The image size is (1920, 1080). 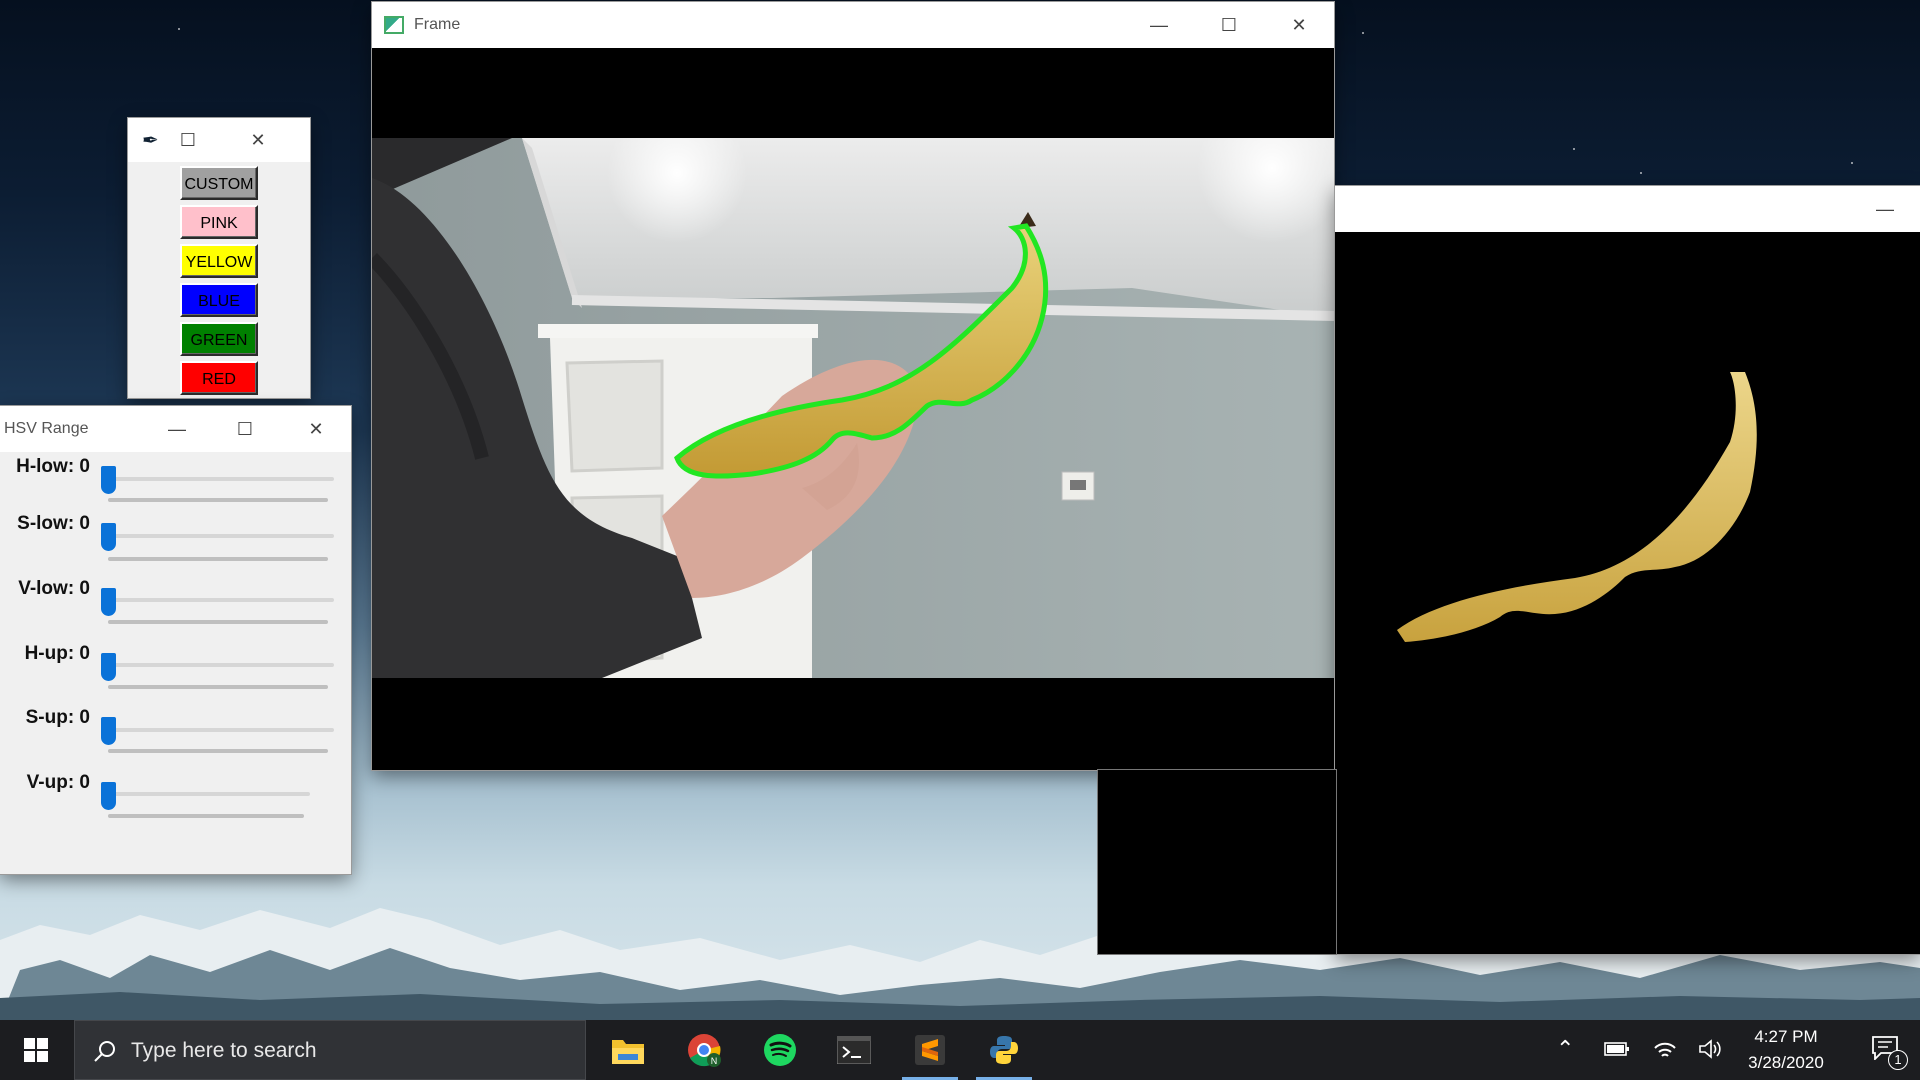 I want to click on slider-label: H-low: 0, so click(x=53, y=466).